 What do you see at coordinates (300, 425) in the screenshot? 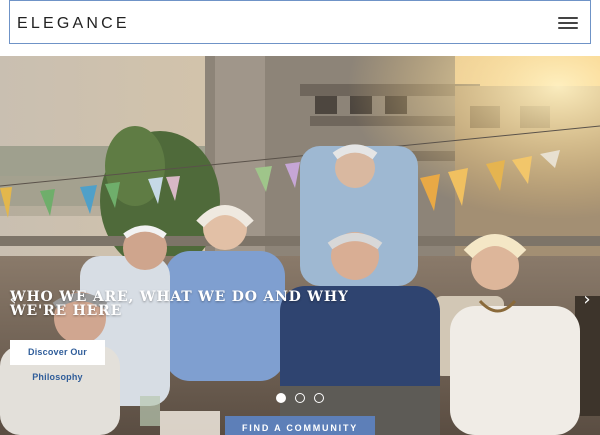
I see `find-community-button: FIND A COMMUNITY` at bounding box center [300, 425].